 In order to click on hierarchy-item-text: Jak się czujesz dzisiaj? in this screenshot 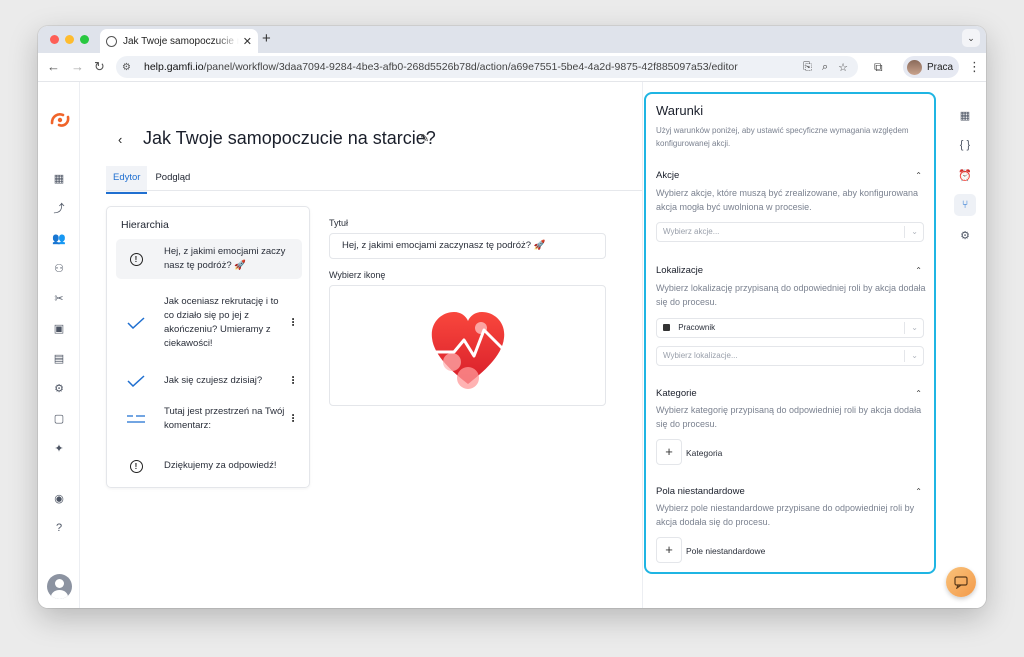, I will do `click(213, 380)`.